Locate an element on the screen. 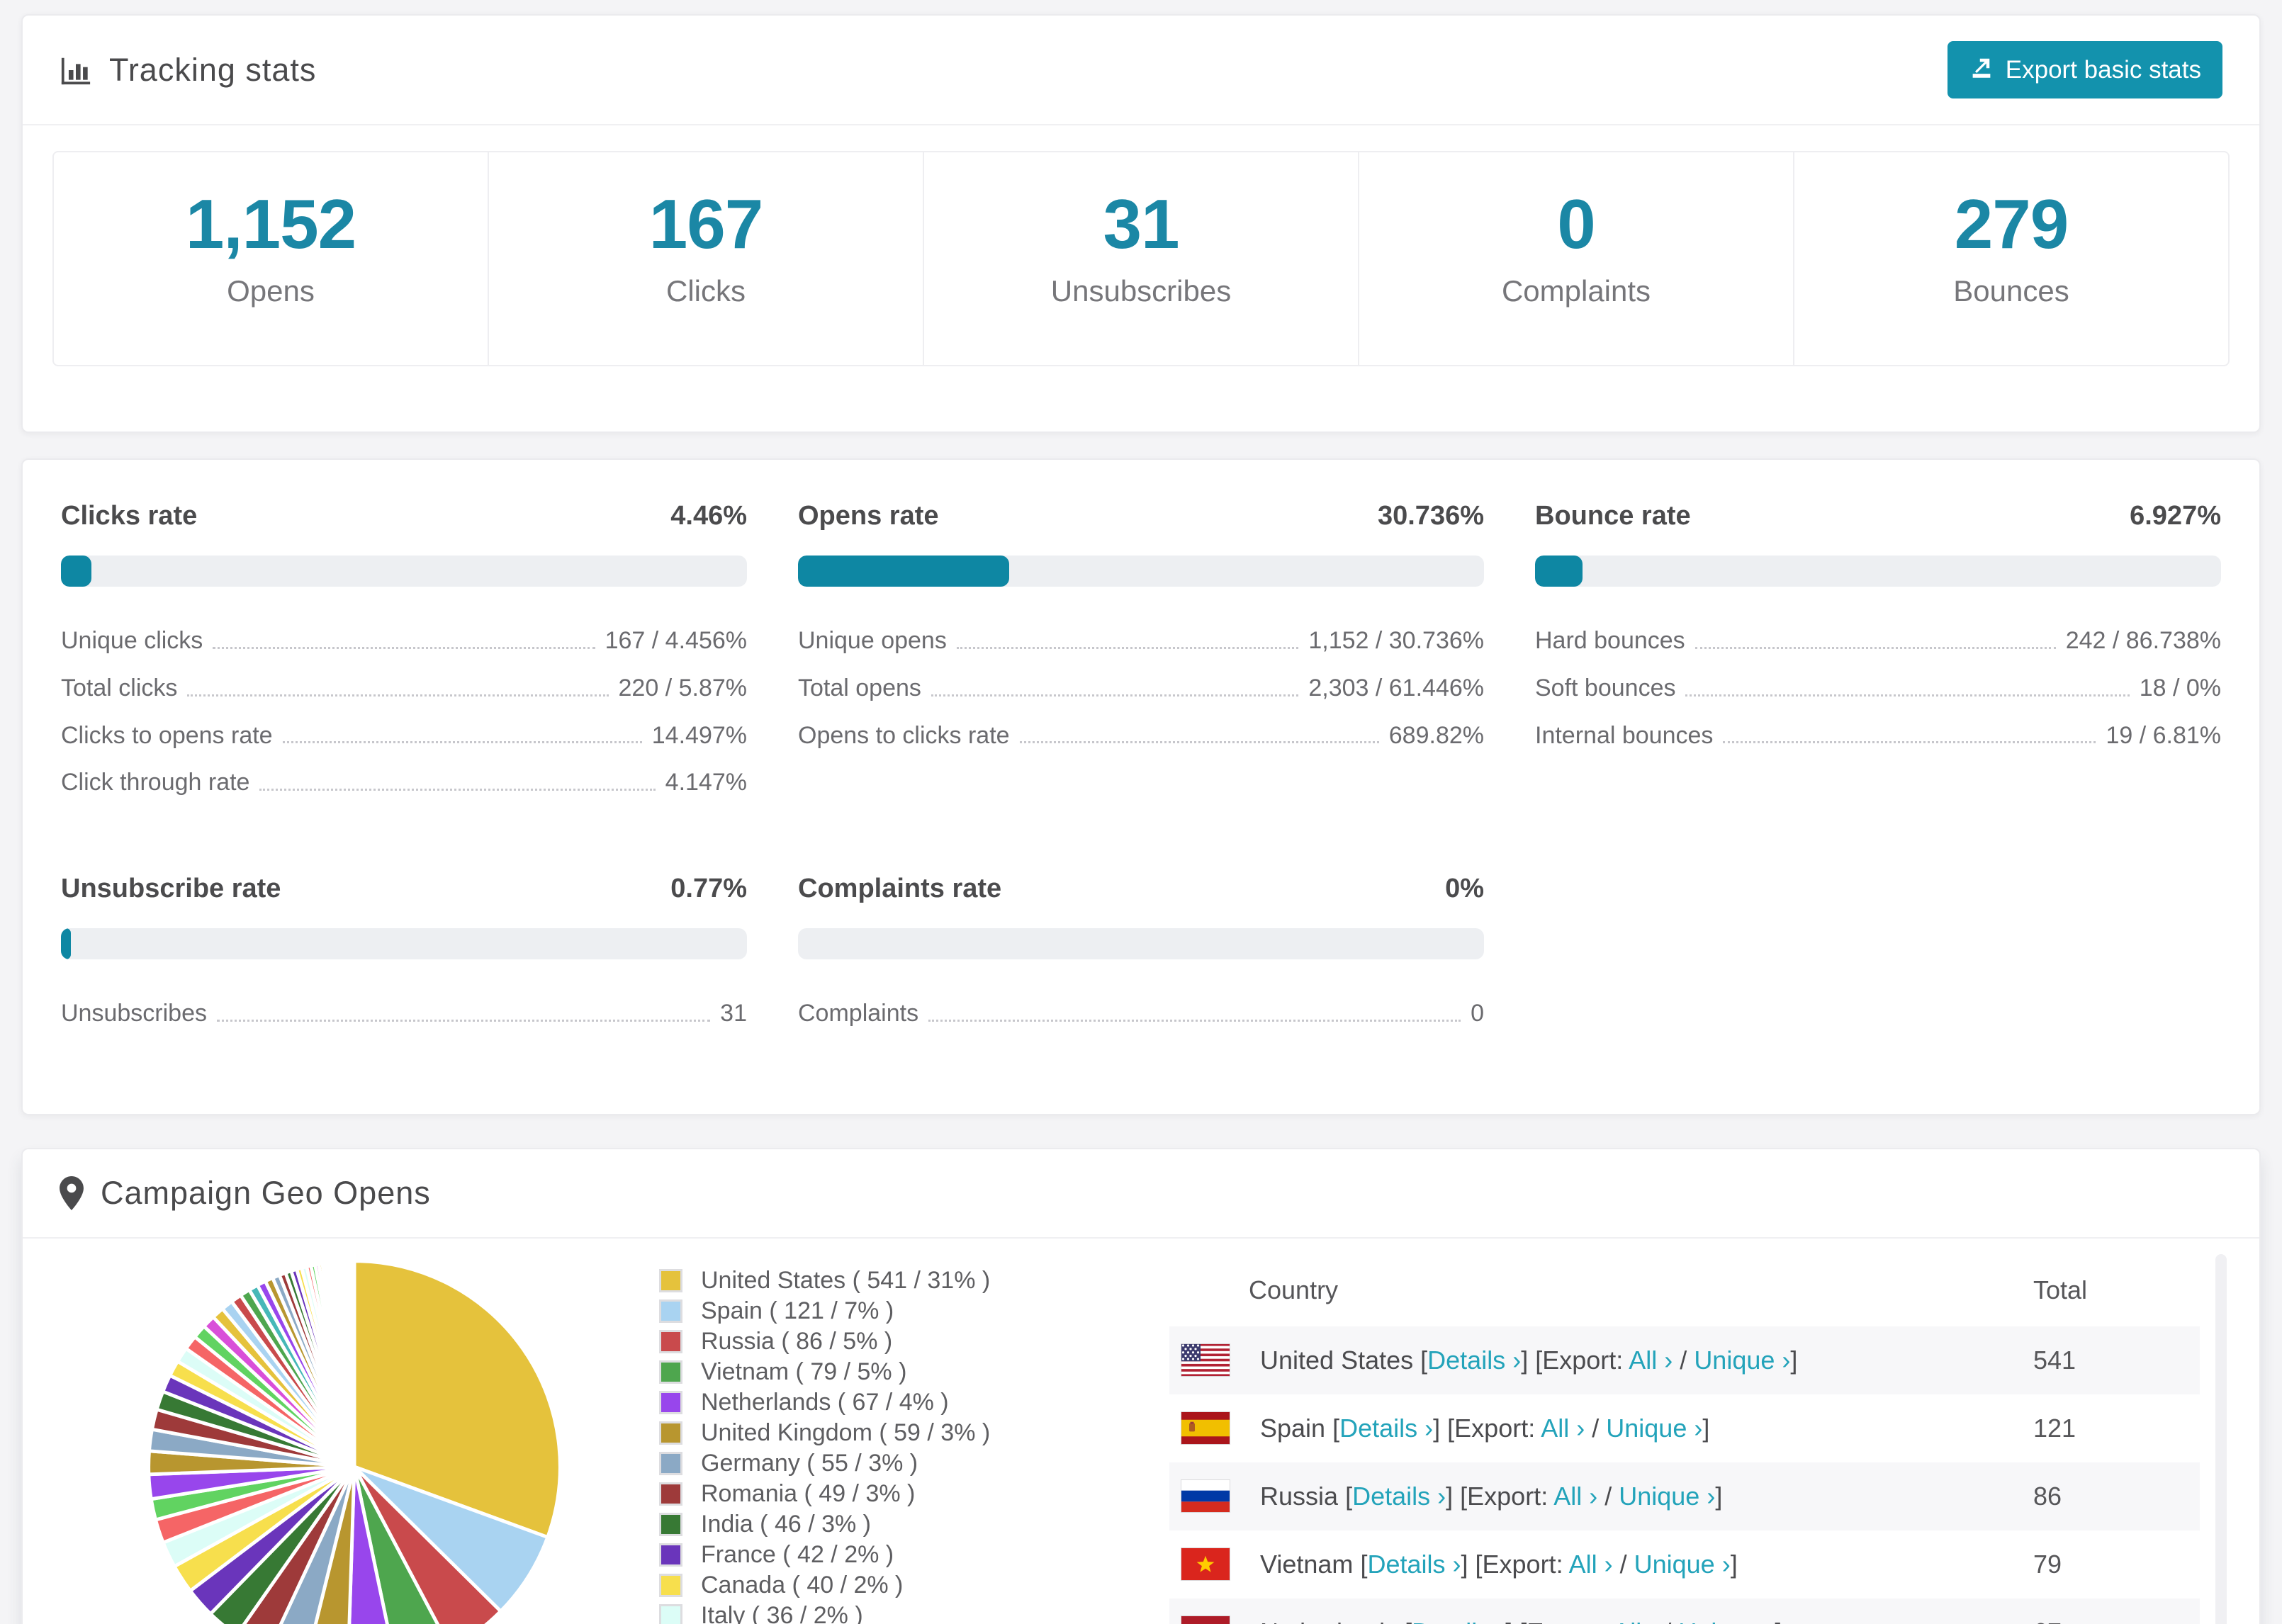 The height and width of the screenshot is (1624, 2282). rate-block-unsubscribes: Unsubscribe rate 0.77% Unsubscribes 31 is located at coordinates (404, 961).